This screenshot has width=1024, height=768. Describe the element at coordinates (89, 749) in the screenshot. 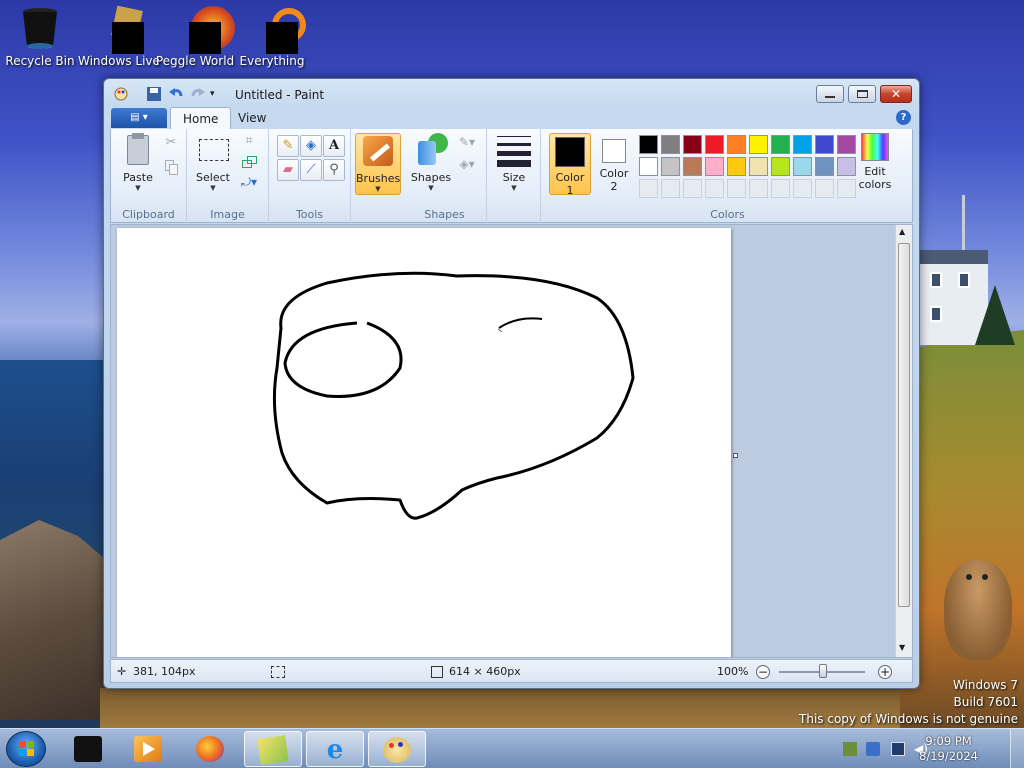

I see `taskbar-media-center` at that location.